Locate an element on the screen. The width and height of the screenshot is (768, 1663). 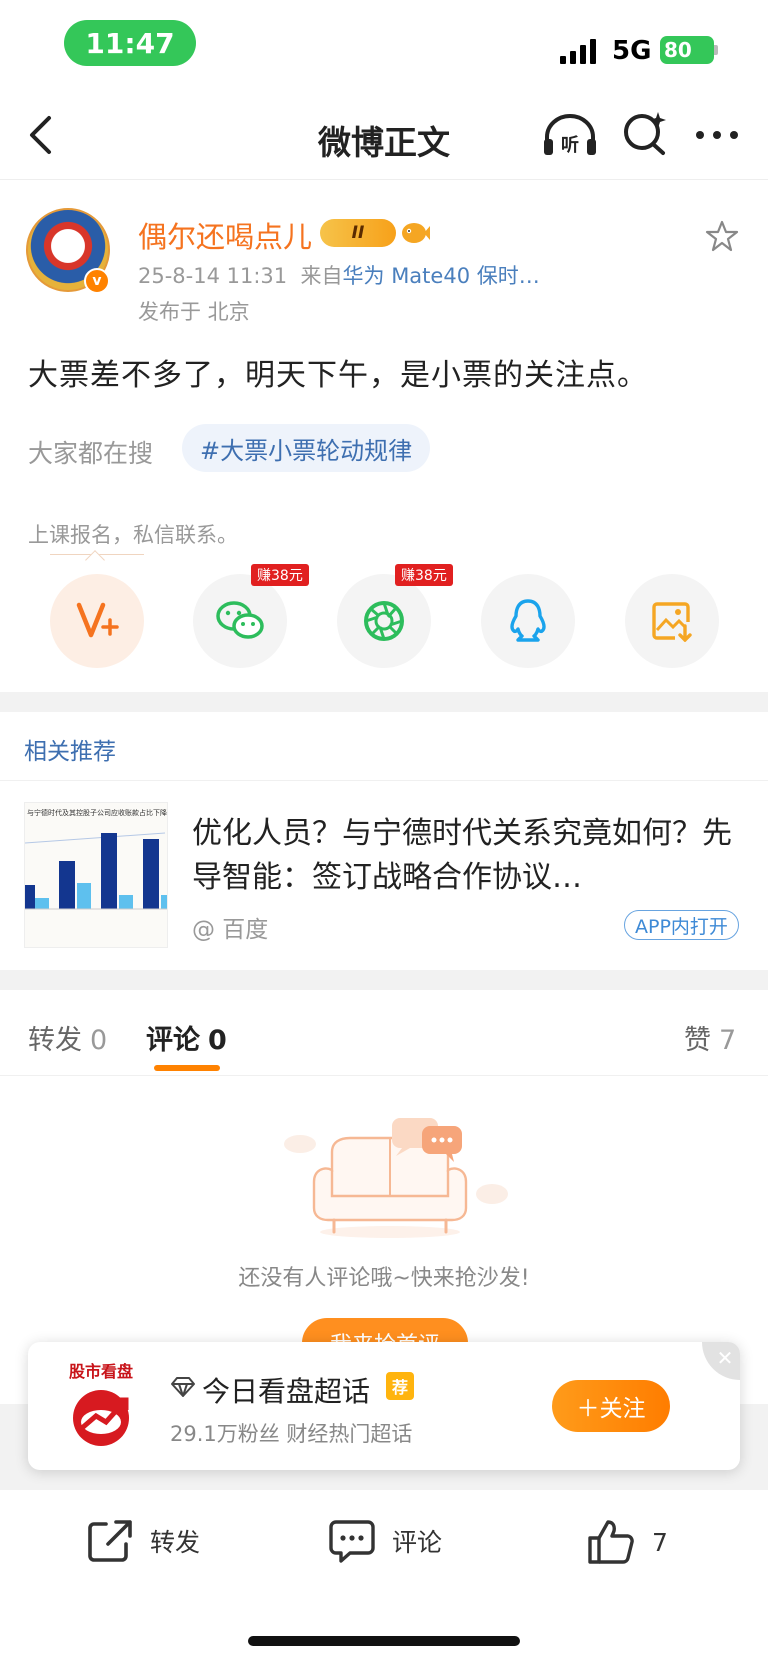
tab-repost-count: 0 is located at coordinates (99, 1040).